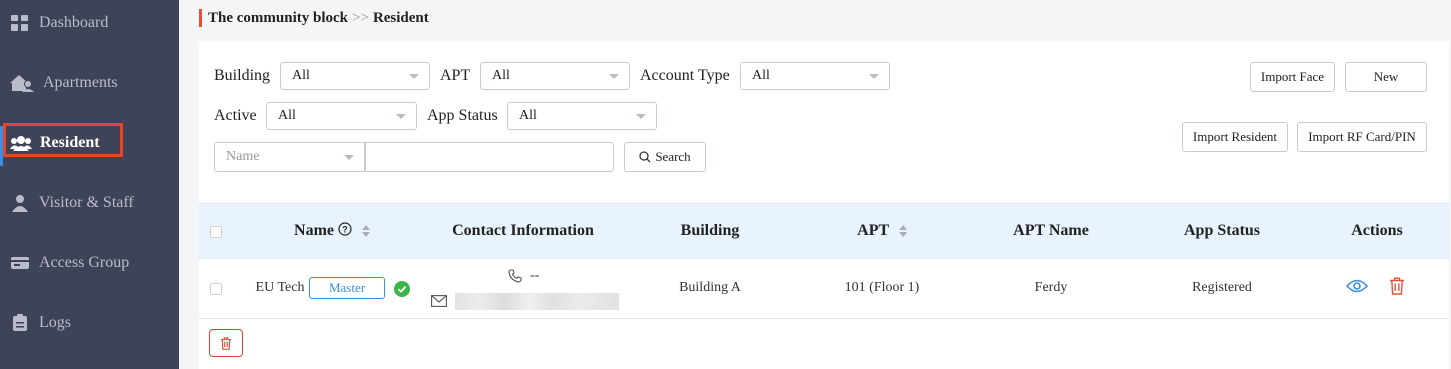  I want to click on breadcrumb: The community block >> Resident, so click(314, 18).